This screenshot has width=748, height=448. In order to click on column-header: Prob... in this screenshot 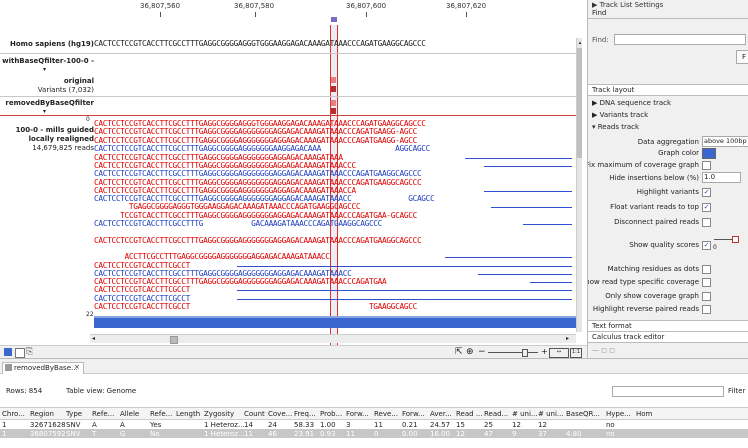, I will do `click(331, 414)`.